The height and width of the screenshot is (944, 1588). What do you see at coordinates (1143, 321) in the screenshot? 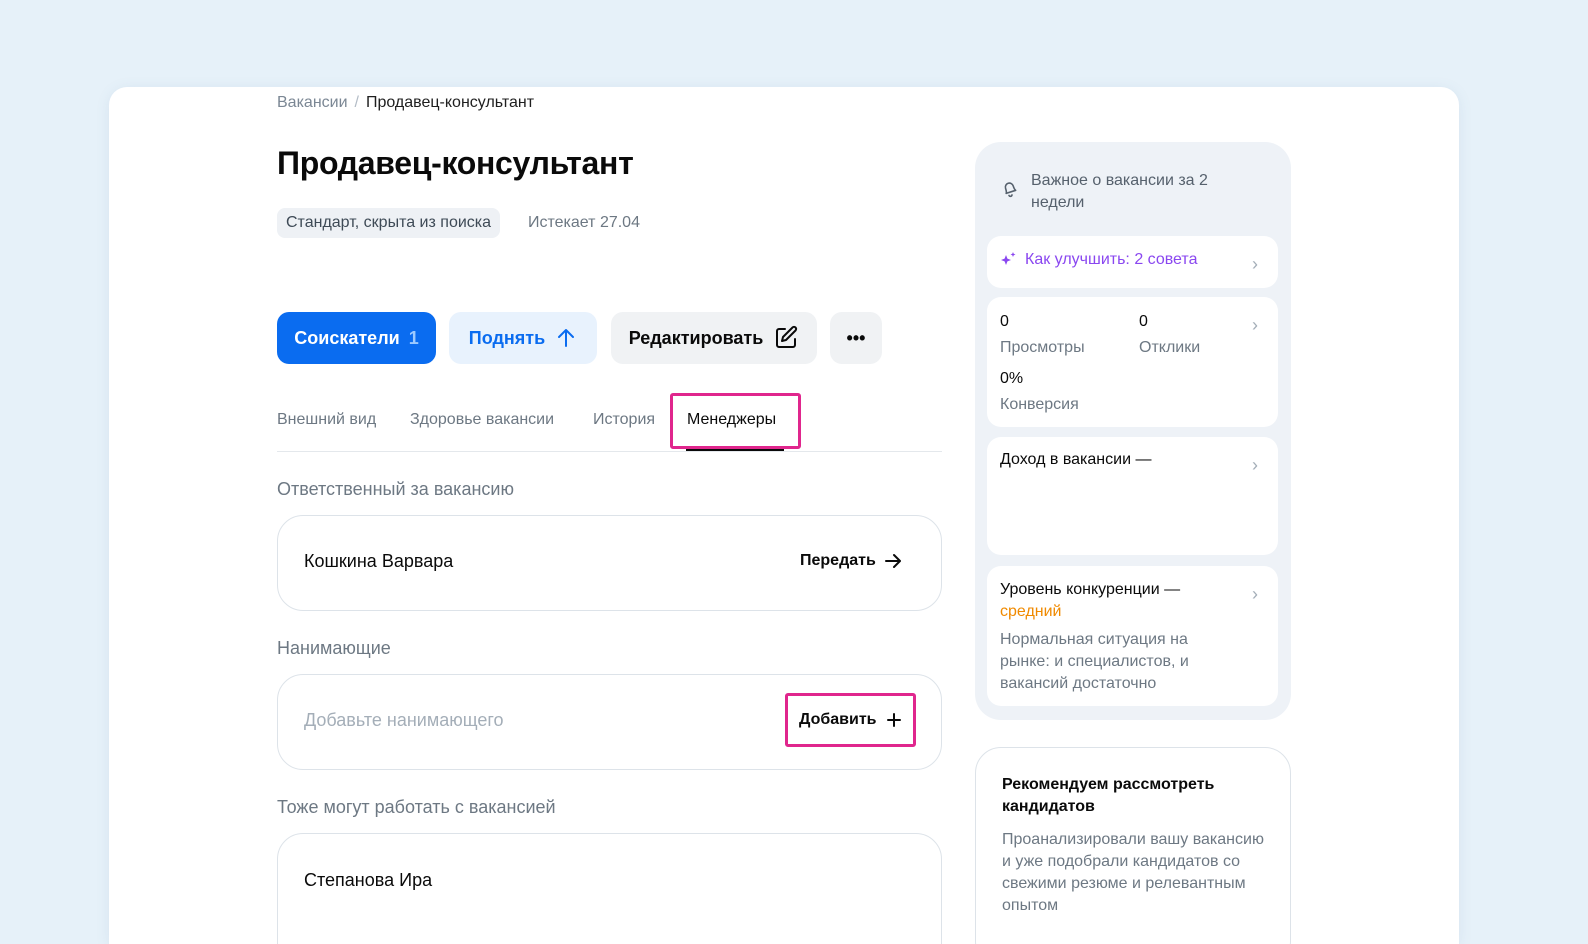
I see `responses-value: 0` at bounding box center [1143, 321].